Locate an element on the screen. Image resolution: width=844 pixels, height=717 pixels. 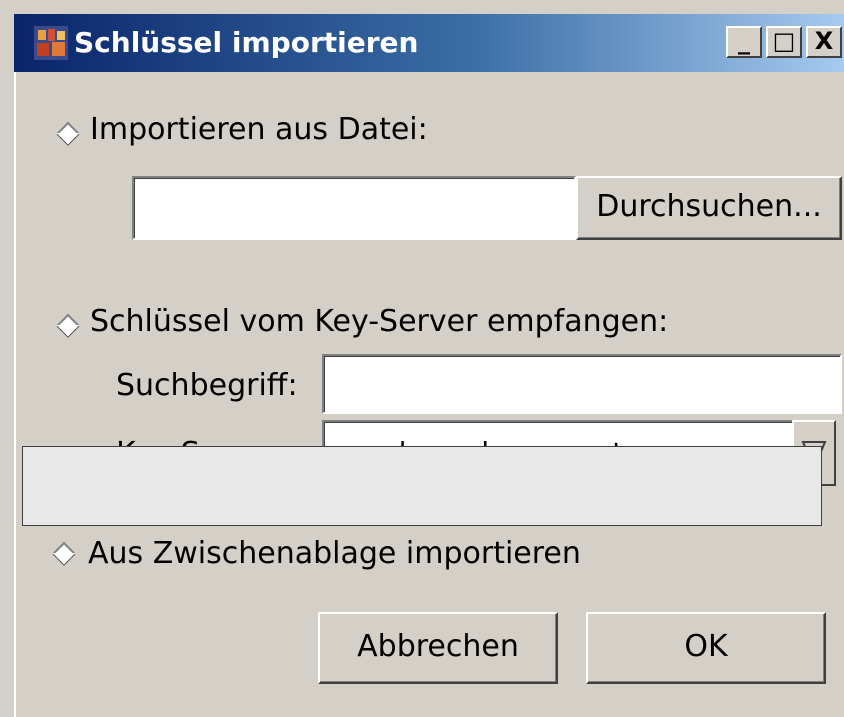
cancel-button: Abbrechen is located at coordinates (438, 648).